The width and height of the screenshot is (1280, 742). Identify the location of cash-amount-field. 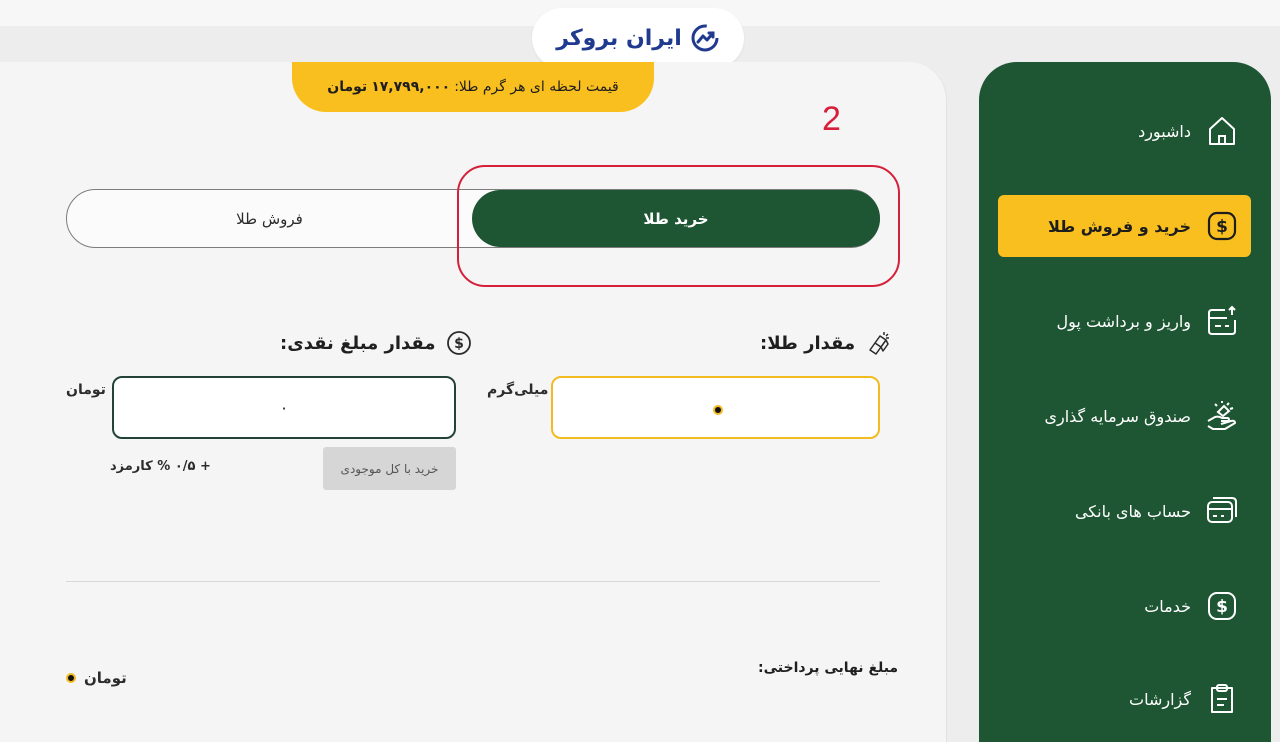
(284, 407).